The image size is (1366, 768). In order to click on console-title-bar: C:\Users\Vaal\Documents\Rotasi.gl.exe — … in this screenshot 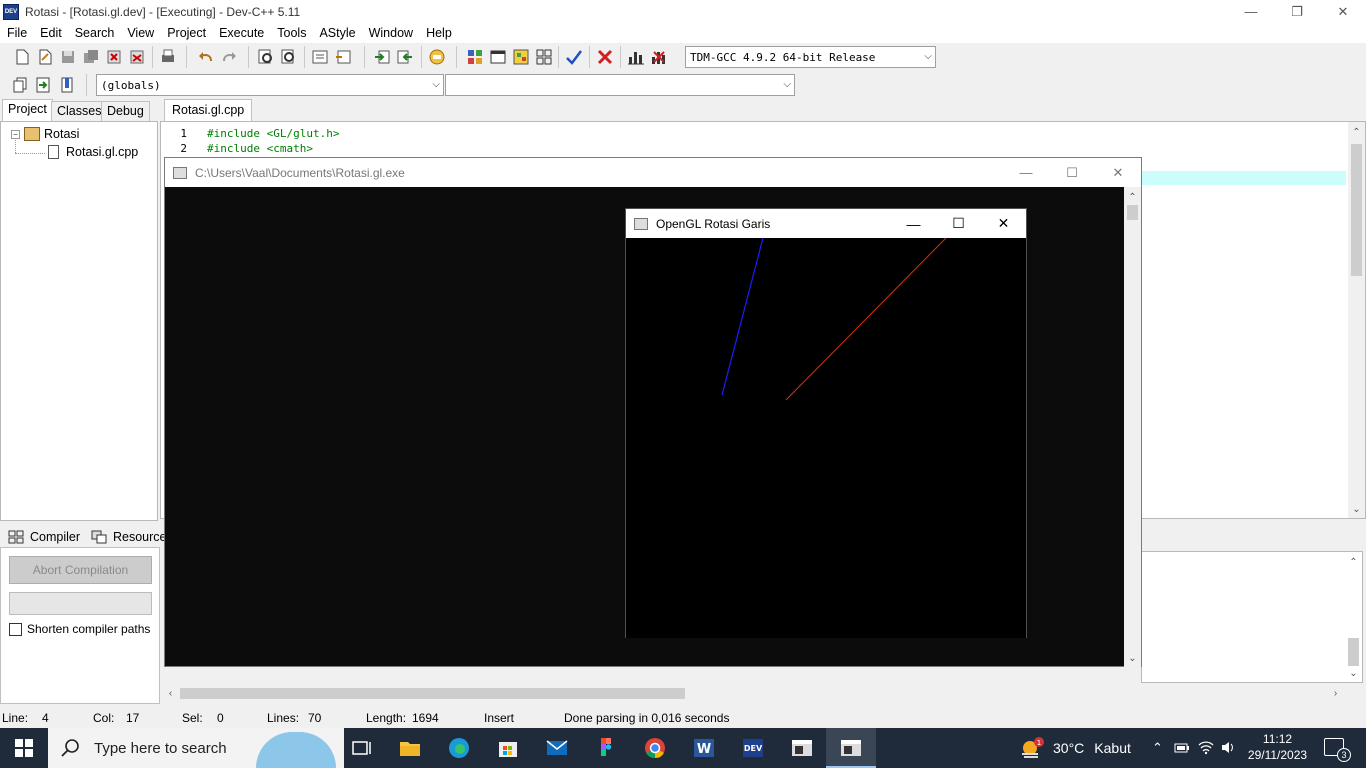, I will do `click(653, 172)`.